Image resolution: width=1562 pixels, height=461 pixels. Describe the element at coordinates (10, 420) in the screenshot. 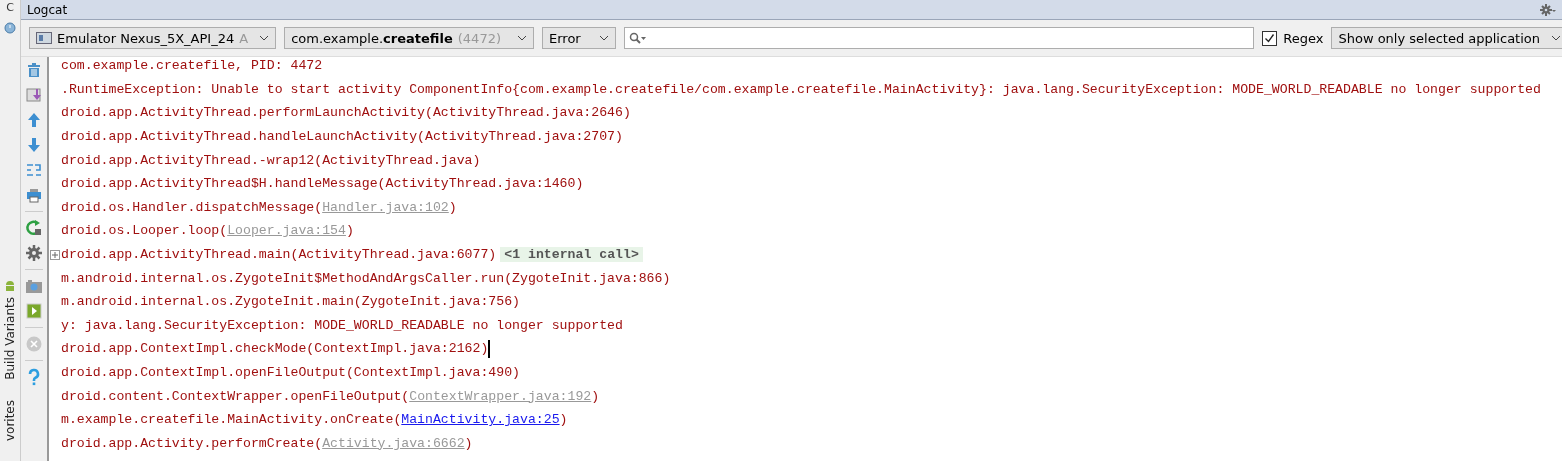

I see `tool-window-tab: vorites` at that location.